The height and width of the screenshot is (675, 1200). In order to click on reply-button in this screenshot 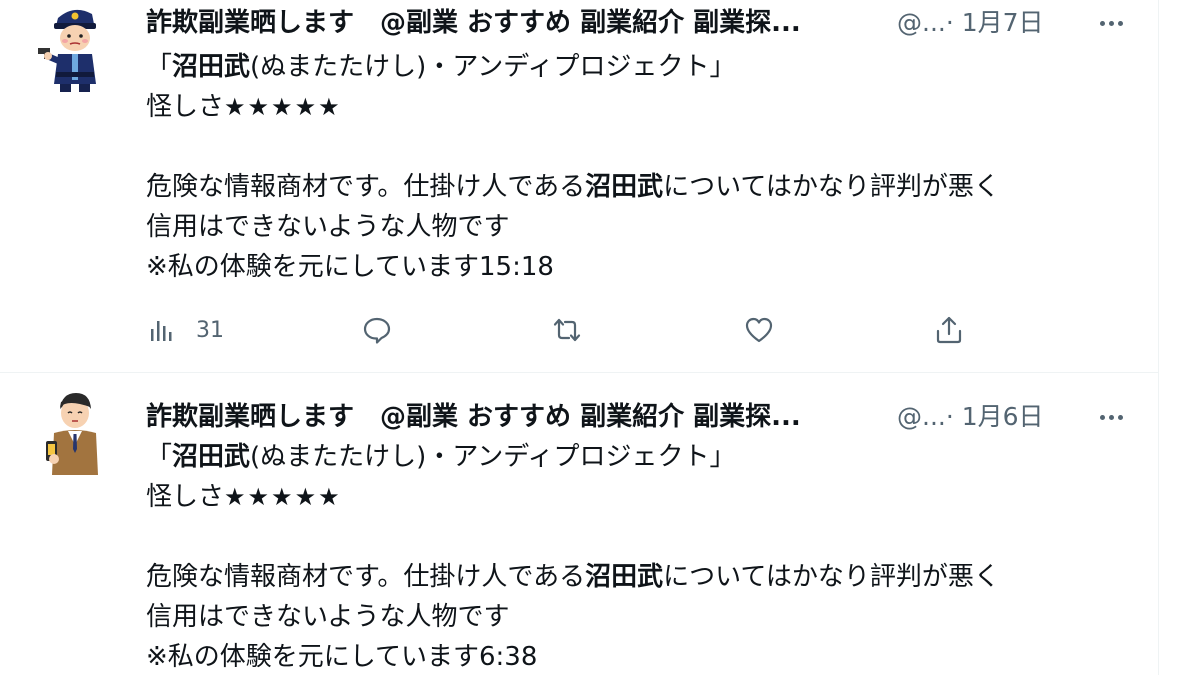, I will do `click(377, 330)`.